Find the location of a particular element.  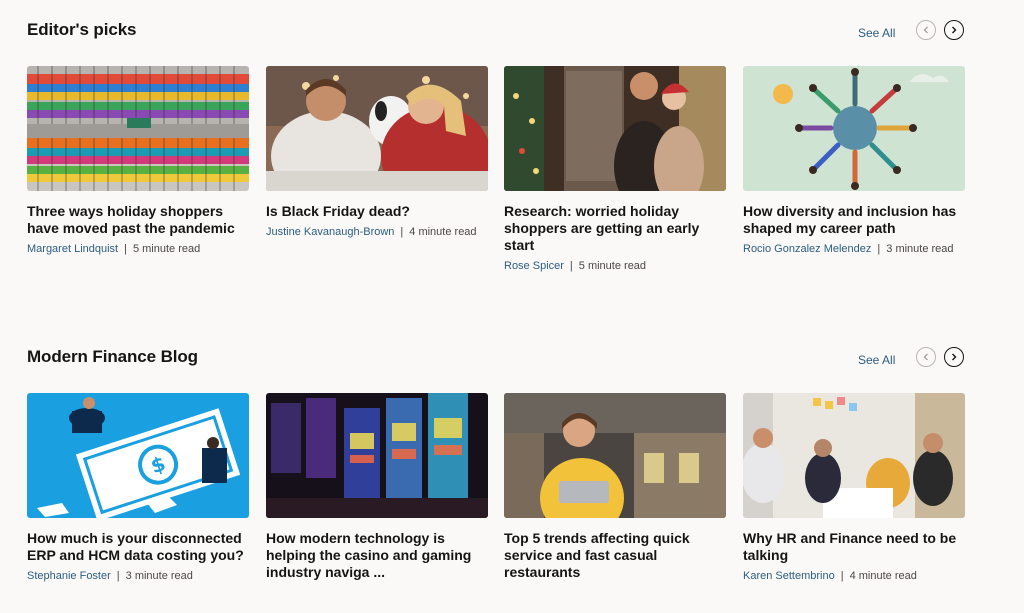

article-meta: Rocio Gonzalez Melendez | 3 minute read is located at coordinates (854, 249).